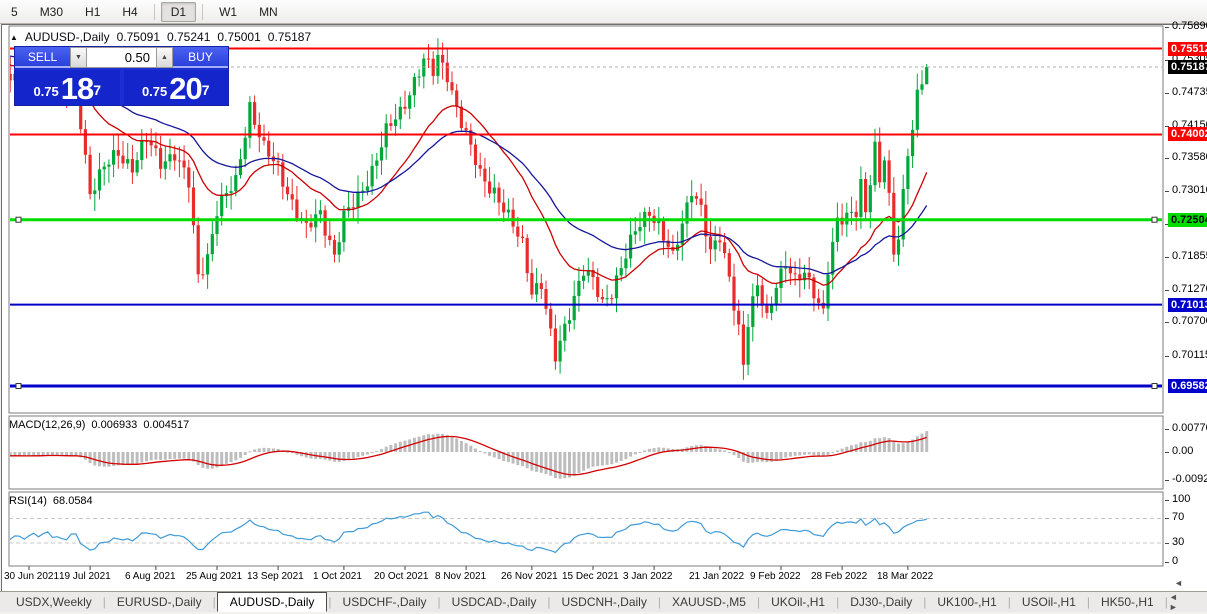 Image resolution: width=1207 pixels, height=614 pixels. What do you see at coordinates (239, 37) in the screenshot?
I see `quote-low: 0.75001` at bounding box center [239, 37].